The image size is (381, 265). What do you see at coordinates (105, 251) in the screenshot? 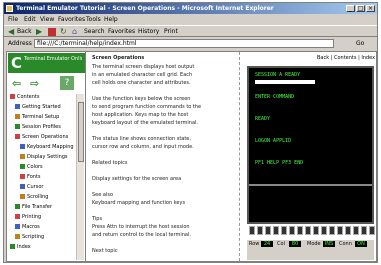
I see `topic-text-line: Next topic` at bounding box center [105, 251].